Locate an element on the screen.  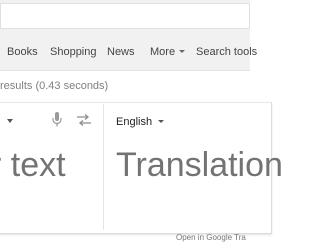
results-stats: results (0.43 seconds) is located at coordinates (54, 86).